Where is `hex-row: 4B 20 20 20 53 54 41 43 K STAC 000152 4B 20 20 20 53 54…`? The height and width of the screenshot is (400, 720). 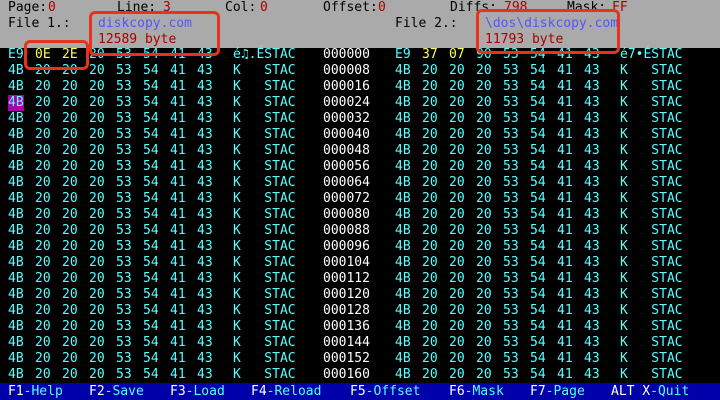 hex-row: 4B 20 20 20 53 54 41 43 K STAC 000152 4B 20 20 20 53 54… is located at coordinates (360, 359).